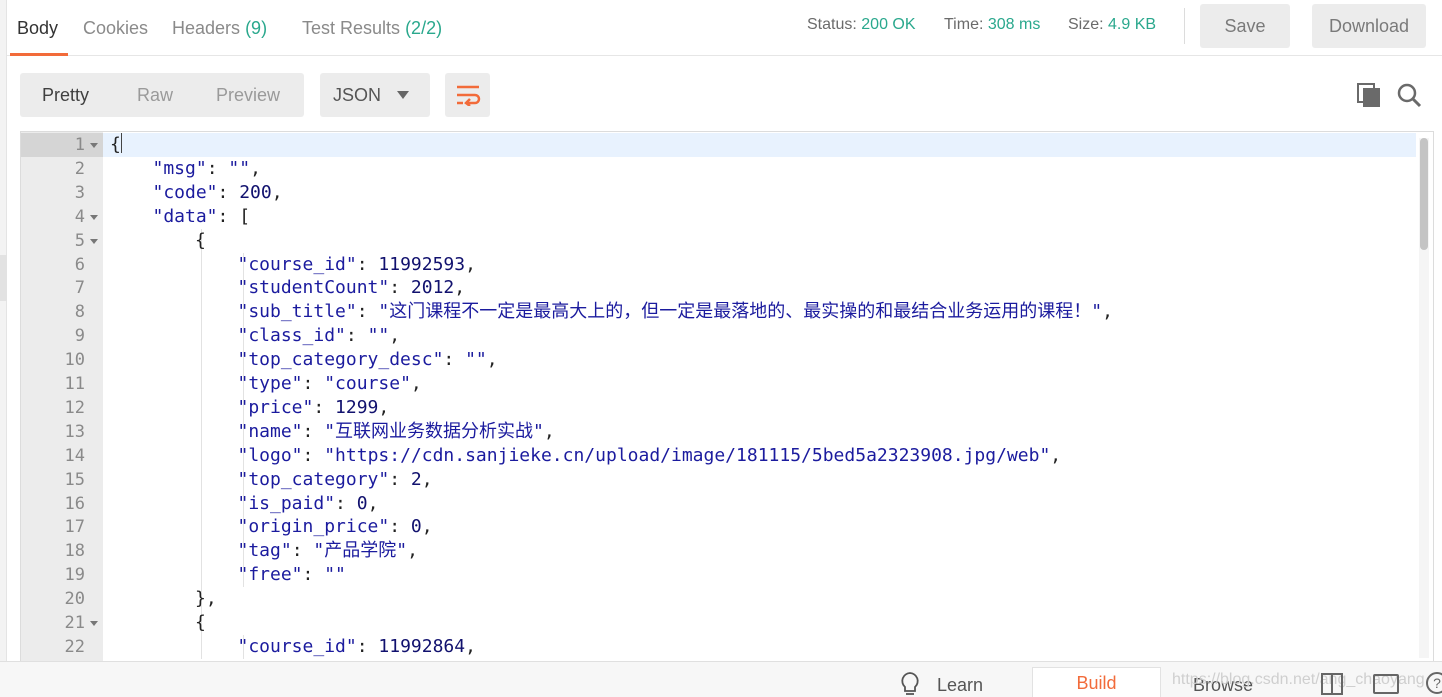 The width and height of the screenshot is (1442, 697). Describe the element at coordinates (434, 431) in the screenshot. I see `json-string: "互联网业务数据分析实战"` at that location.